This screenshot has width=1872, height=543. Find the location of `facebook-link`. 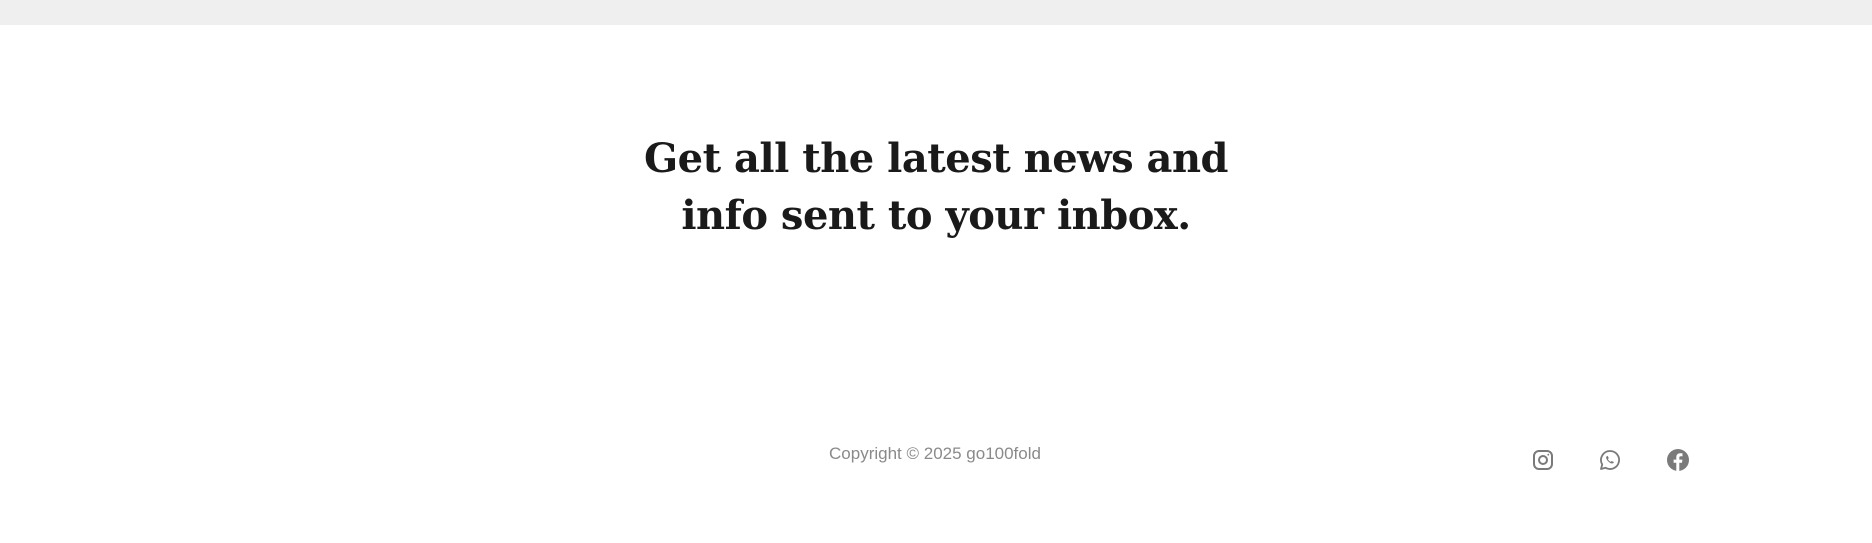

facebook-link is located at coordinates (1678, 460).